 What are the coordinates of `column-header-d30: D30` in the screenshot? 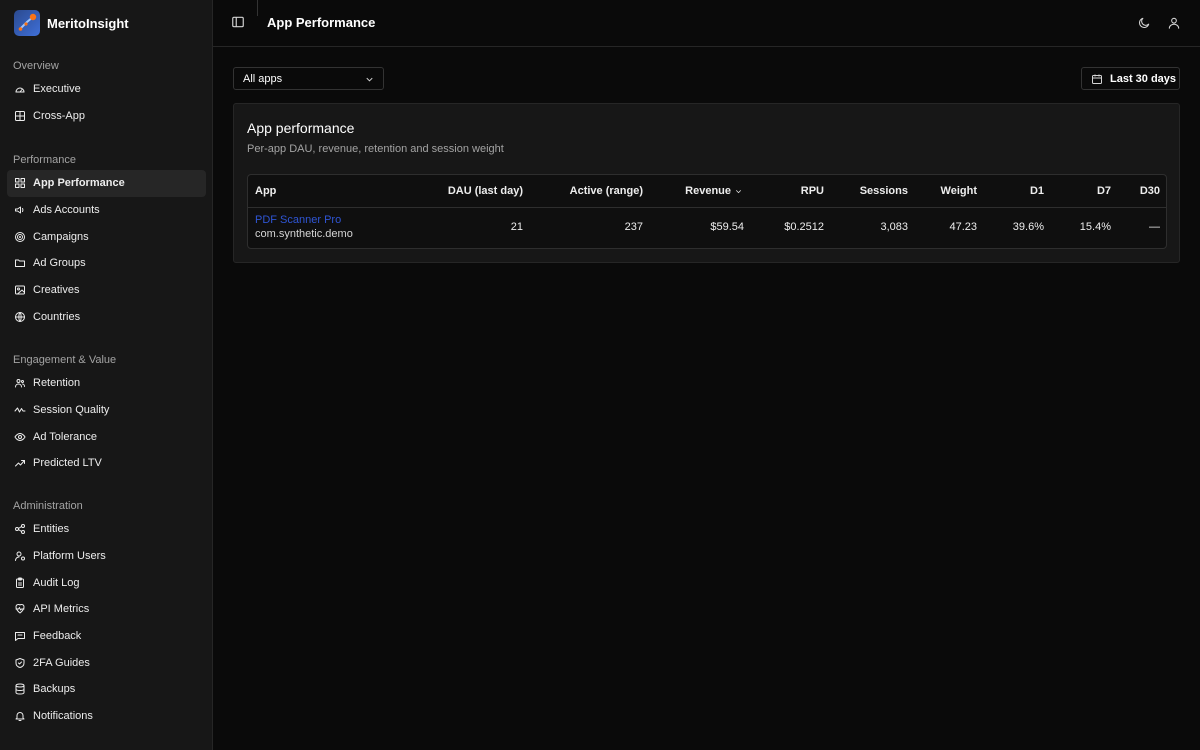 It's located at (1150, 191).